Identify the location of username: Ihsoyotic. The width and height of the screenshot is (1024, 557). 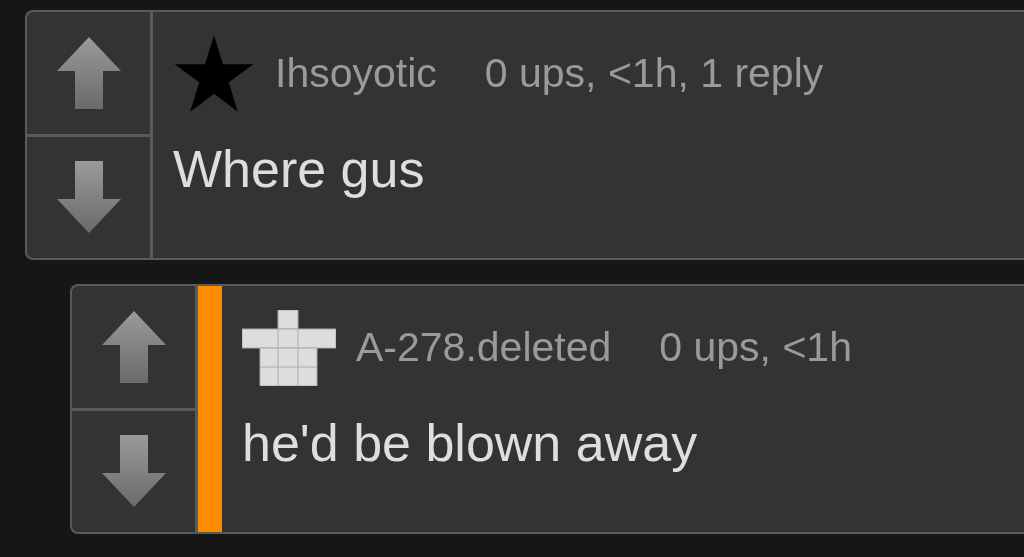
(356, 73).